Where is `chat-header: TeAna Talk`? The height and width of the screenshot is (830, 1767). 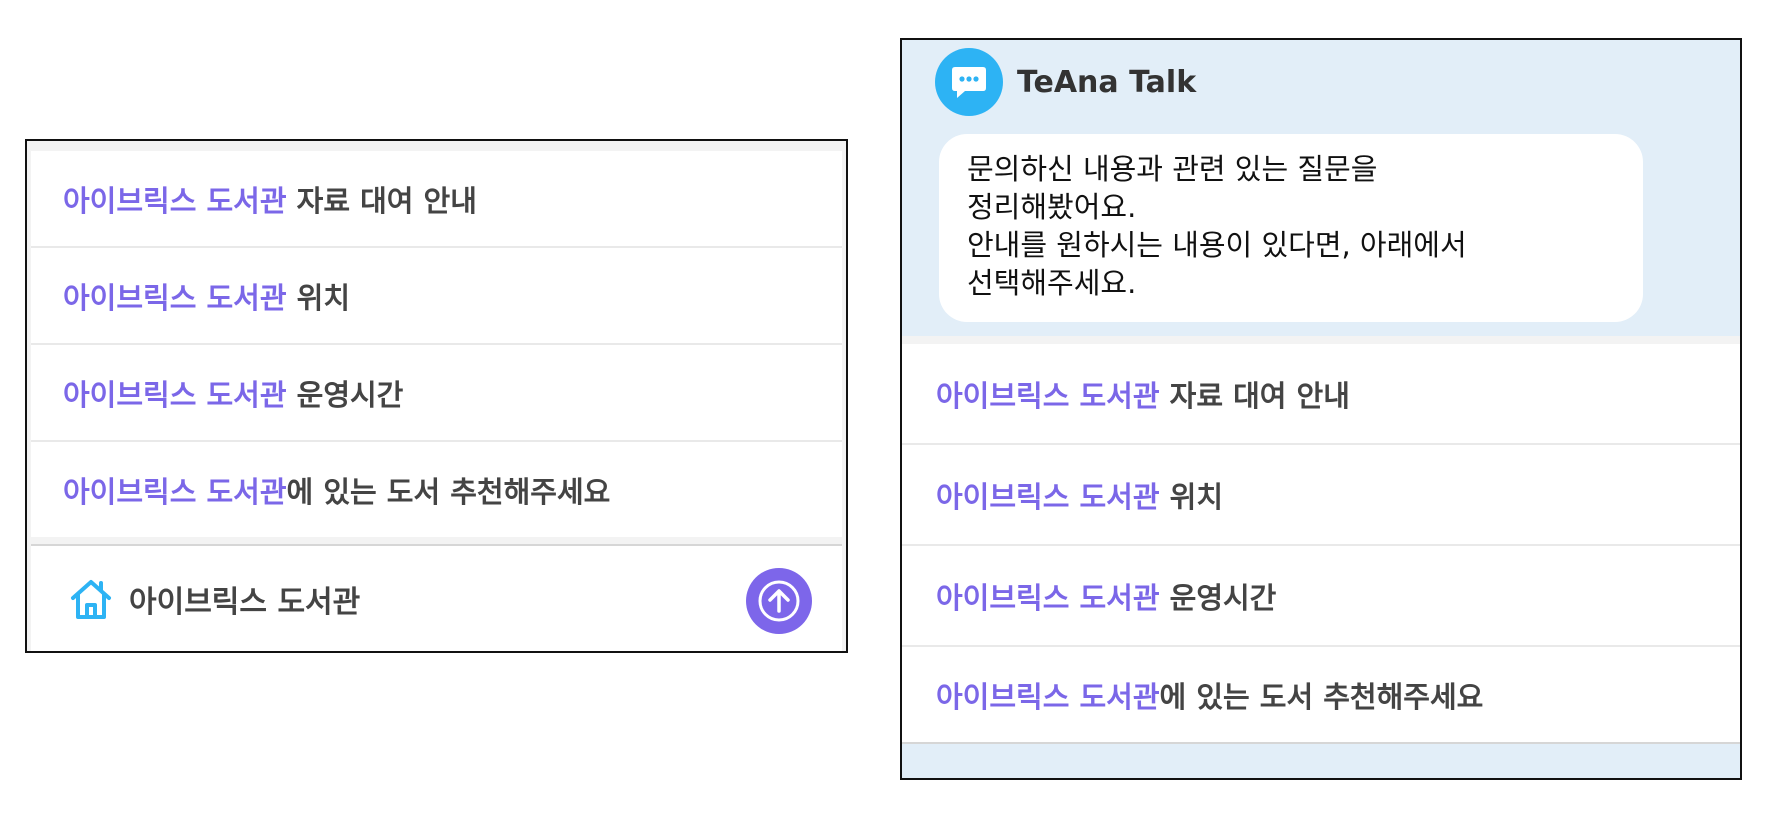 chat-header: TeAna Talk is located at coordinates (1065, 82).